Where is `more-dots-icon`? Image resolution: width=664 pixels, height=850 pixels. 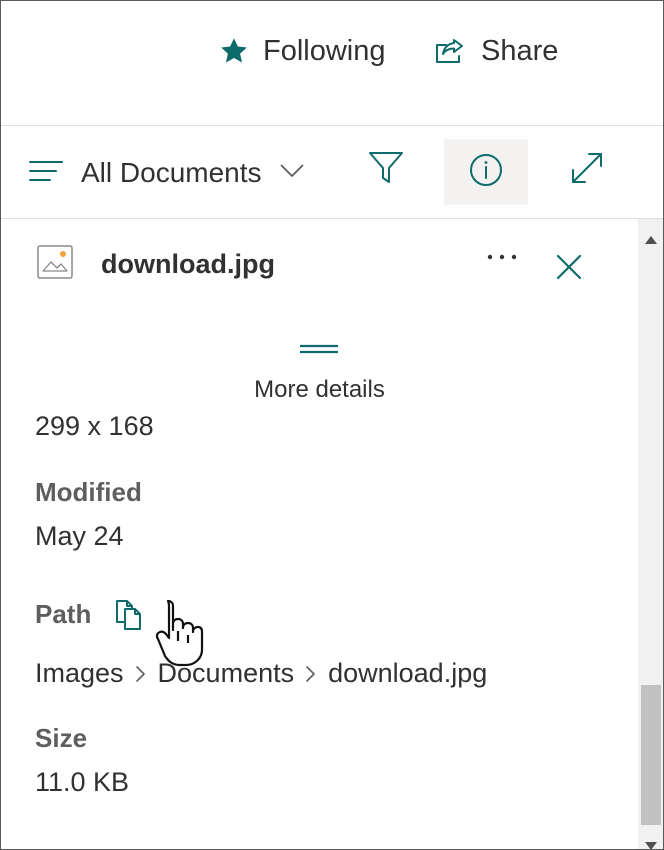
more-dots-icon is located at coordinates (502, 266).